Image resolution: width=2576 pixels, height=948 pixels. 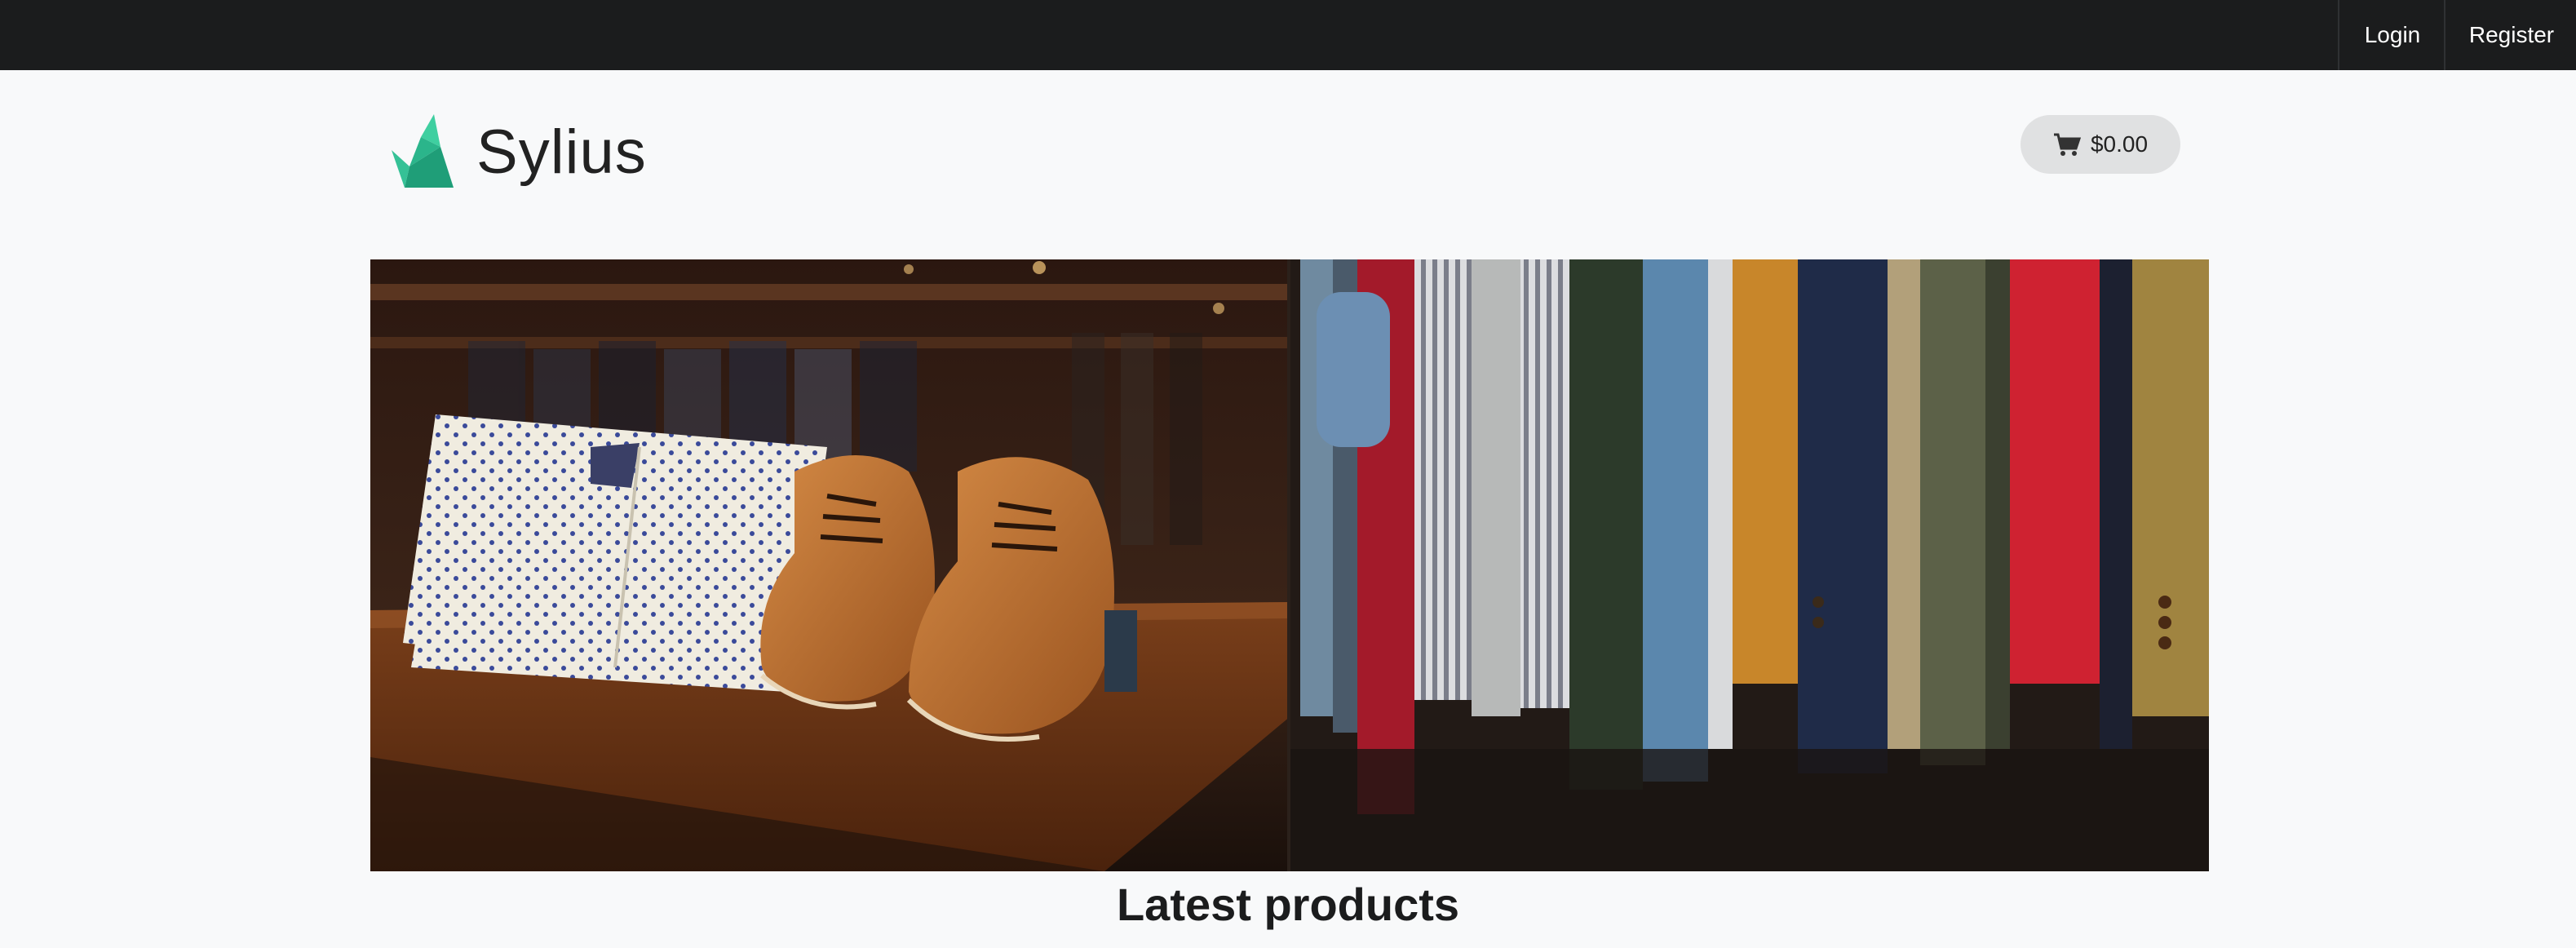 I want to click on cart-button: $0.00, so click(x=2100, y=144).